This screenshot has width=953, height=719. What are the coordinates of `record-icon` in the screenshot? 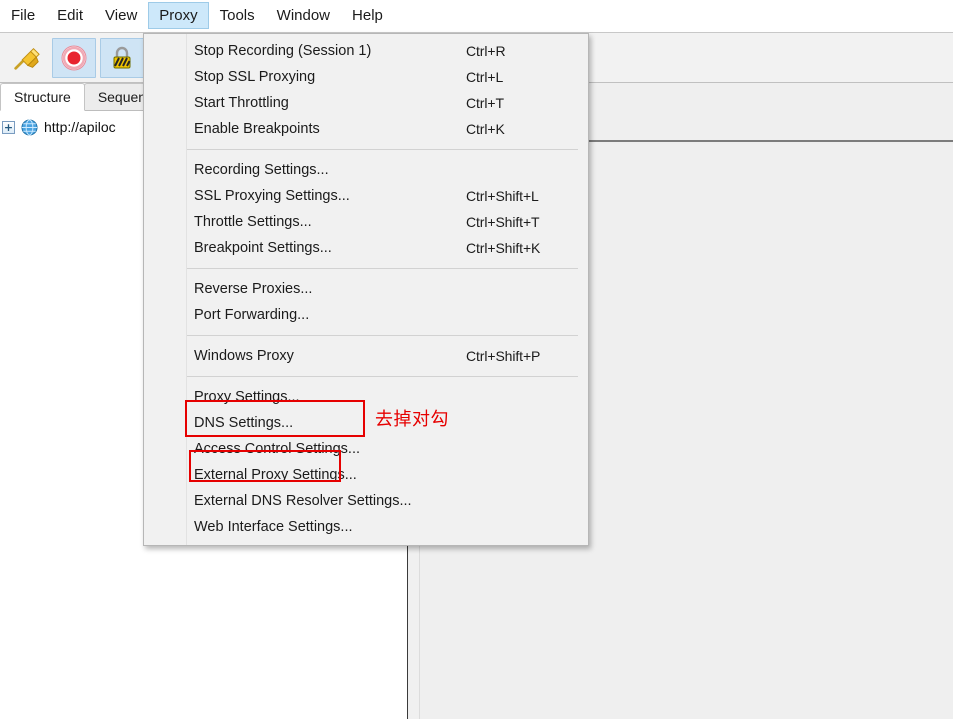 It's located at (74, 57).